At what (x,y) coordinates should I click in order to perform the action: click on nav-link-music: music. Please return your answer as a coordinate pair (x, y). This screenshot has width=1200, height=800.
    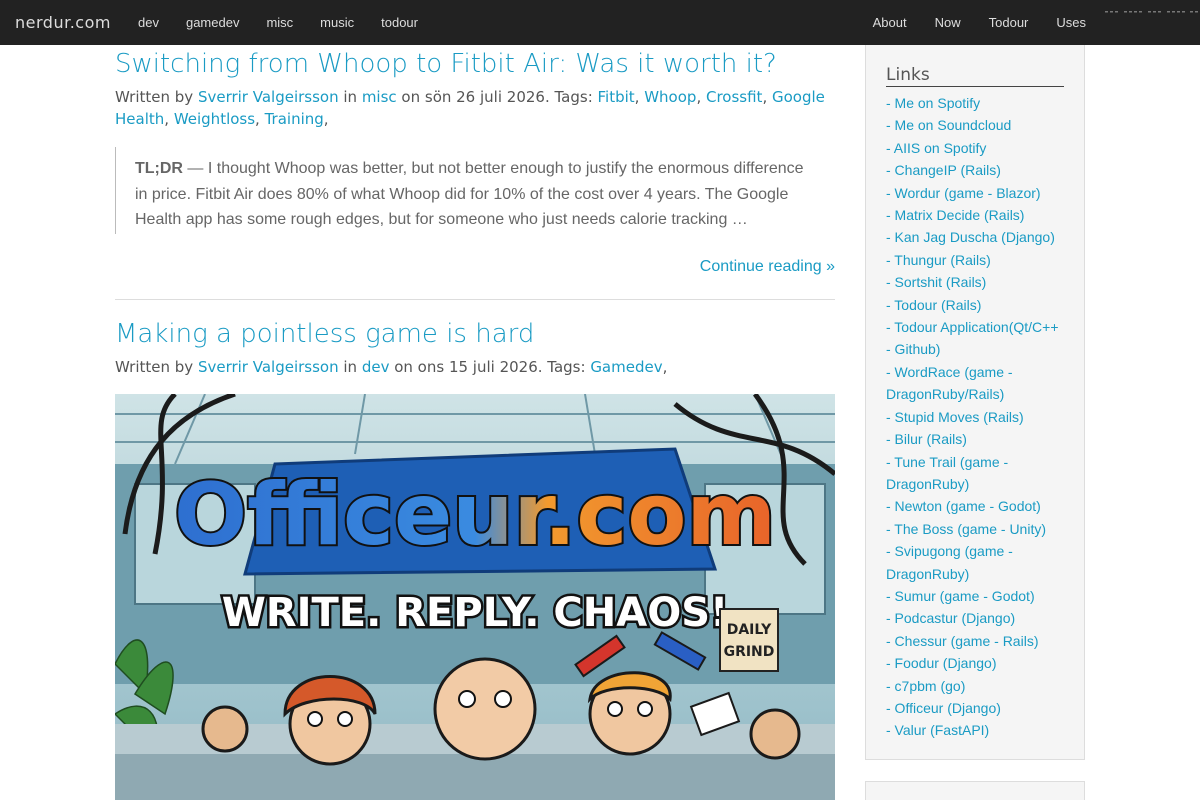
    Looking at the image, I should click on (336, 22).